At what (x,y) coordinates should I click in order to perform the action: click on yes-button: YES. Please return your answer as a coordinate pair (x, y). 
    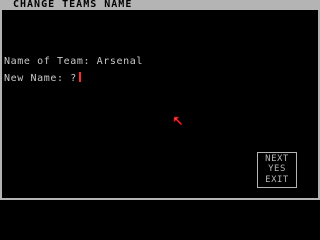
    Looking at the image, I should click on (277, 169).